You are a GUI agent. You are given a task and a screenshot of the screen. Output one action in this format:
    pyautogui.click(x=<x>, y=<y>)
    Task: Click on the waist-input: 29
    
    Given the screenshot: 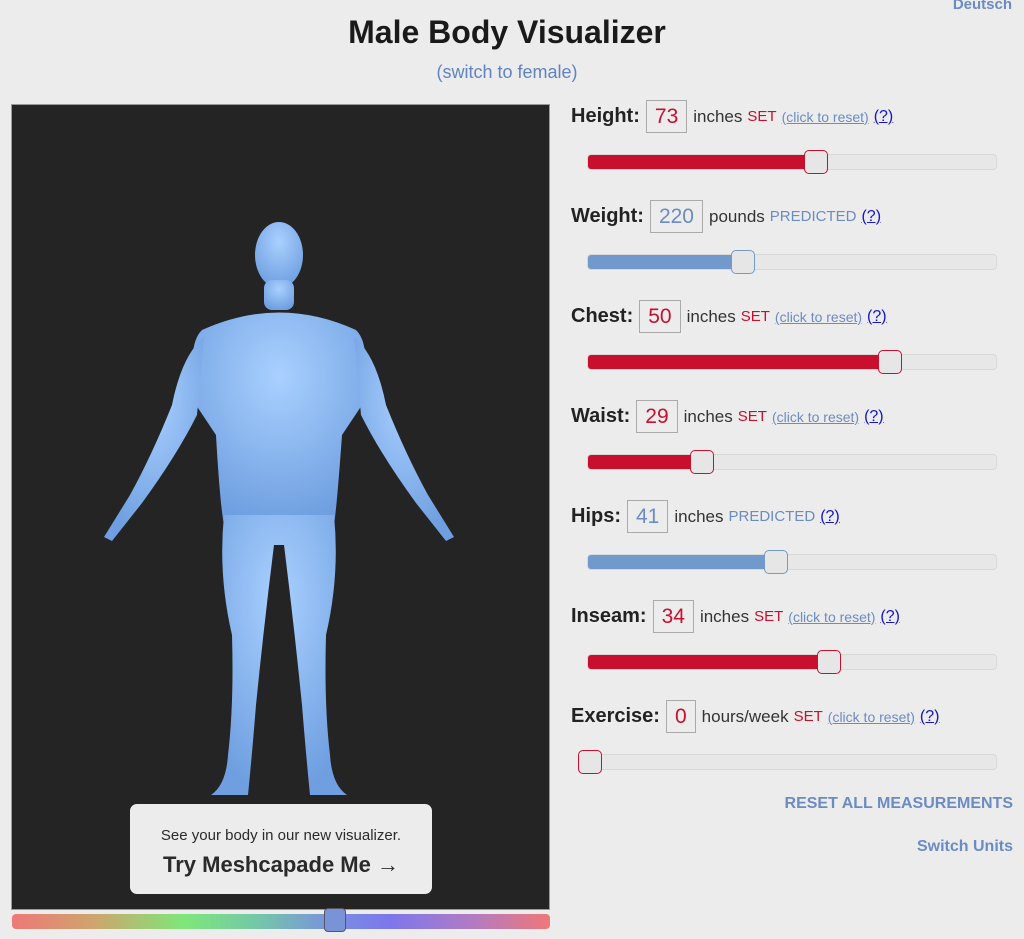 What is the action you would take?
    pyautogui.click(x=657, y=416)
    